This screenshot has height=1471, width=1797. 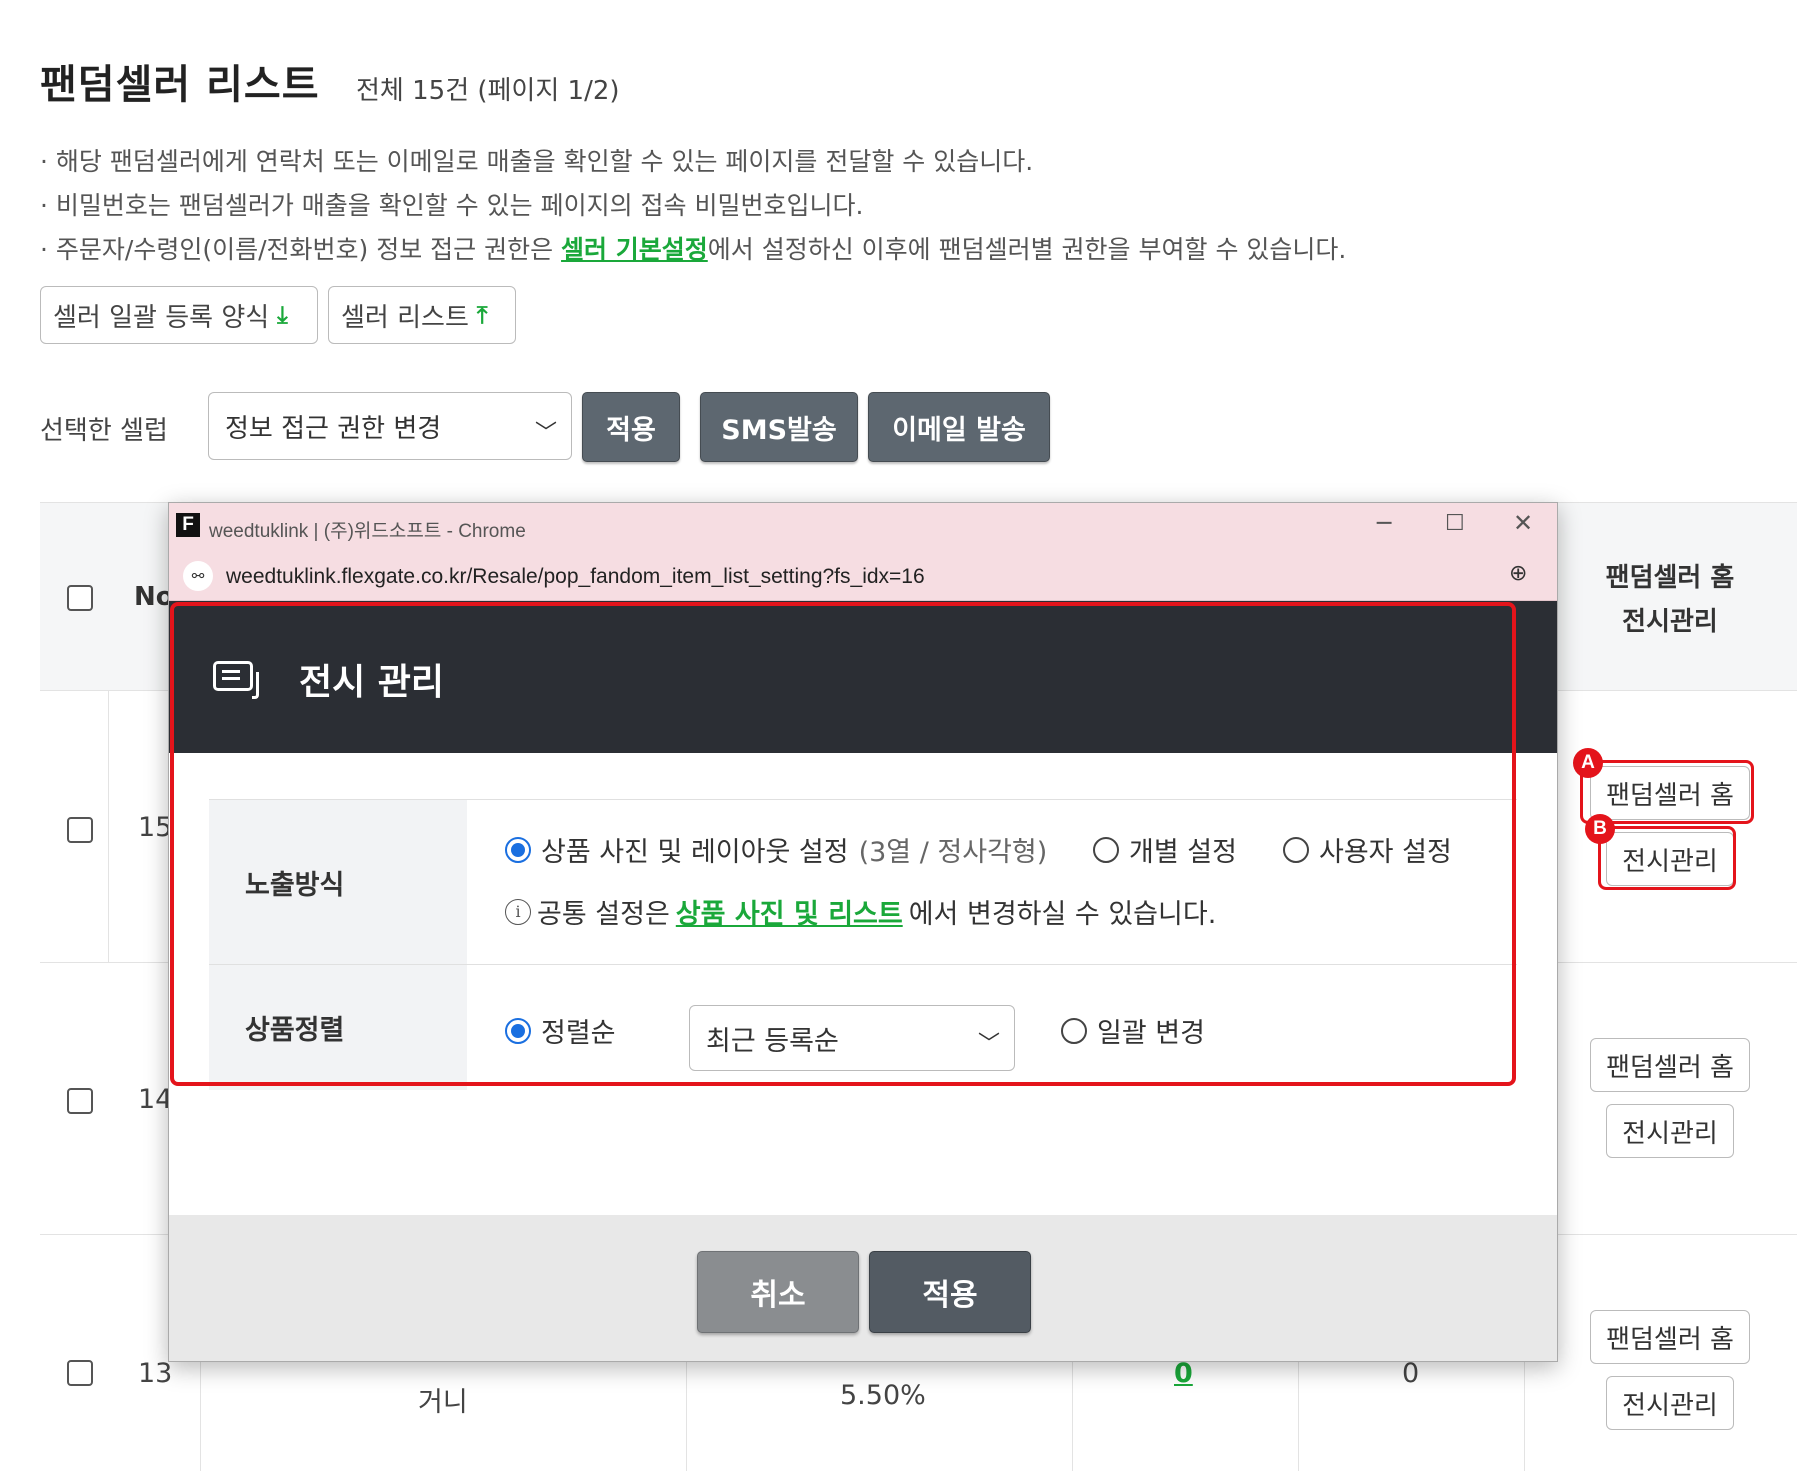 I want to click on upload-icon: ⤒, so click(x=482, y=315).